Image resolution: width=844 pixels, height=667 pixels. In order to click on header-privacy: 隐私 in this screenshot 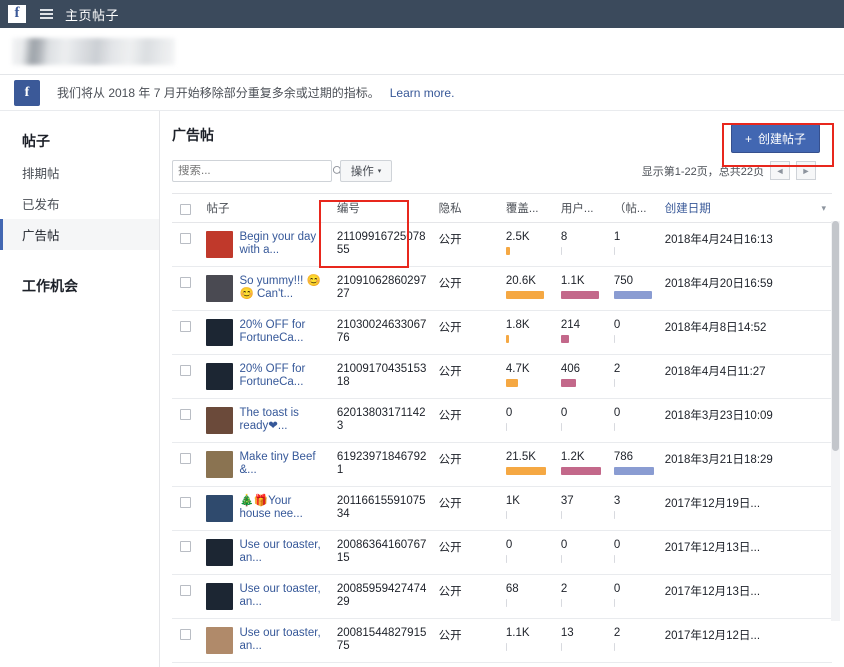, I will do `click(464, 208)`.